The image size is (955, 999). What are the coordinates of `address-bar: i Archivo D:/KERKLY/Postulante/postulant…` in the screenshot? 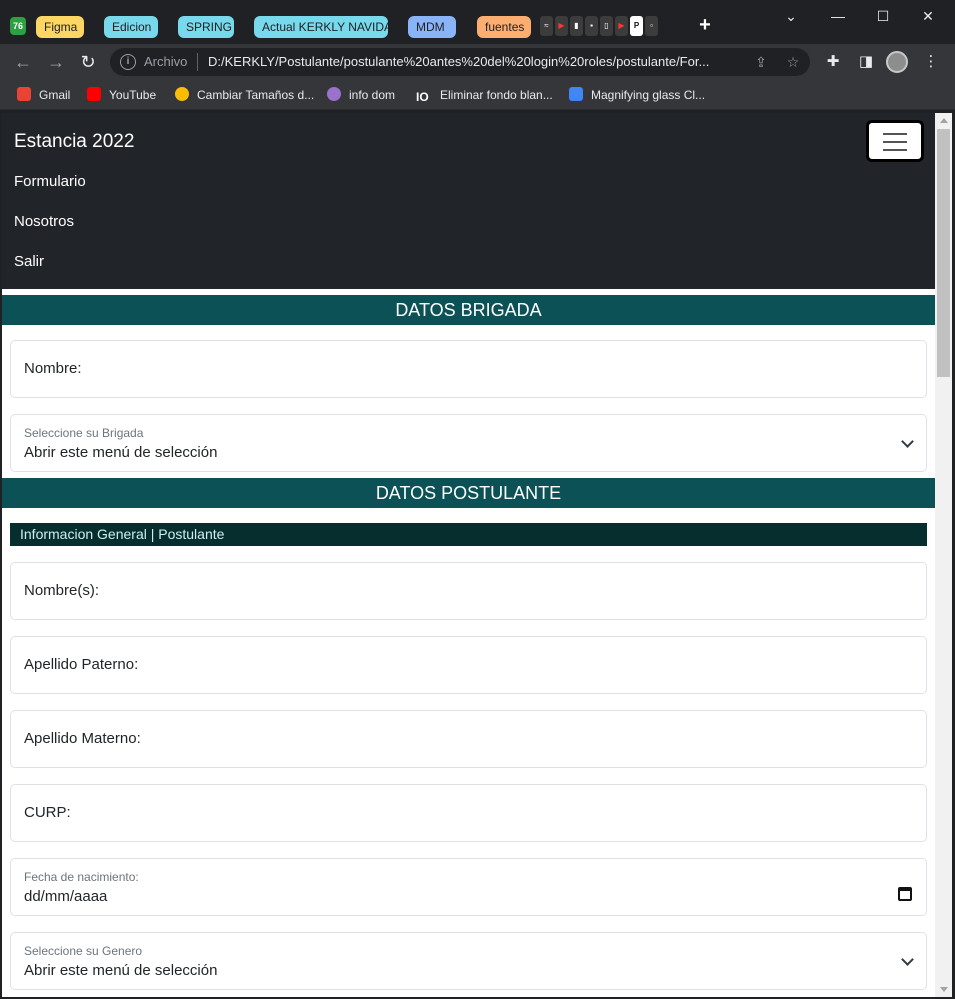 It's located at (460, 62).